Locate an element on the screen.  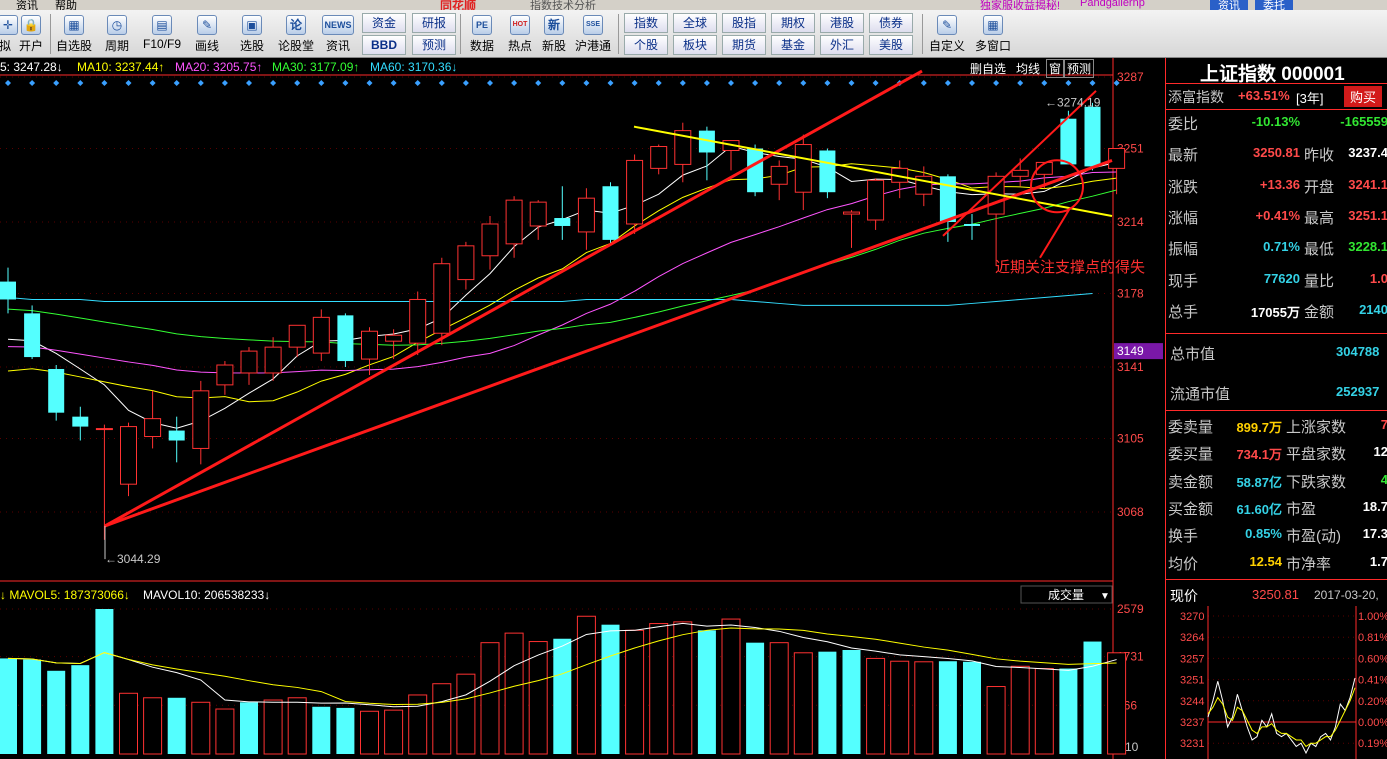
market-tab-b1: 板块 is located at coordinates (695, 45).